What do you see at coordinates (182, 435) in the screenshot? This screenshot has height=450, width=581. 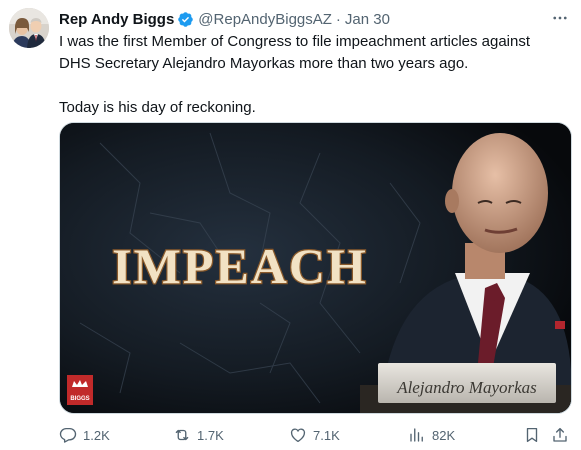 I see `repost-icon` at bounding box center [182, 435].